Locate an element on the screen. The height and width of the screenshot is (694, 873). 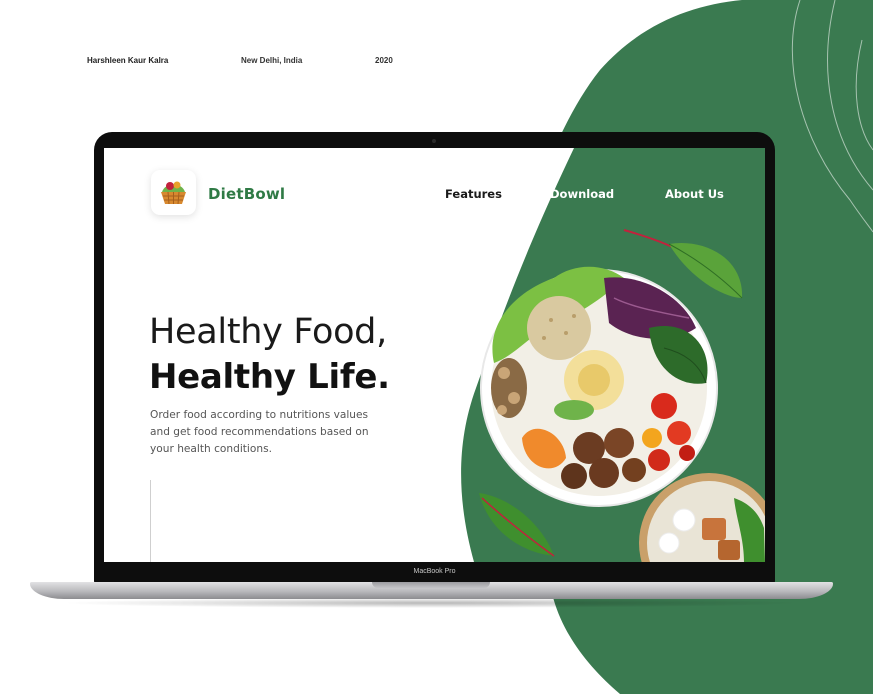
hero-heading-line2: Healthy Life. is located at coordinates (269, 377).